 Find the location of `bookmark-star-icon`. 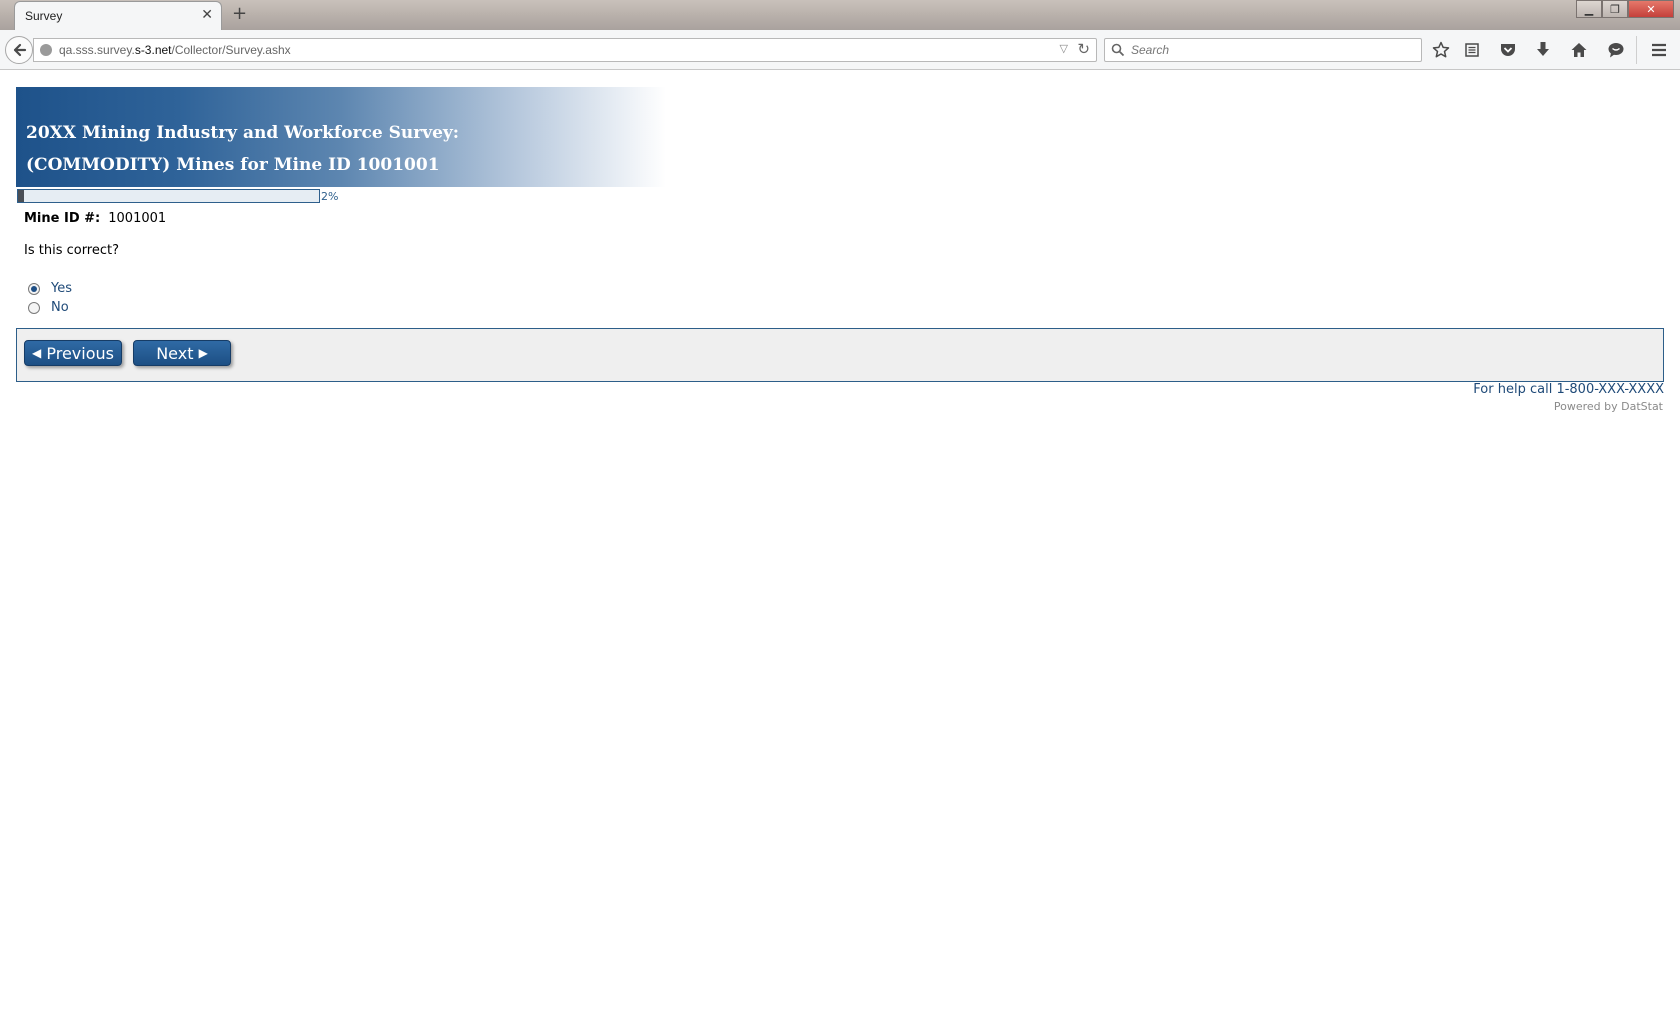

bookmark-star-icon is located at coordinates (1441, 50).